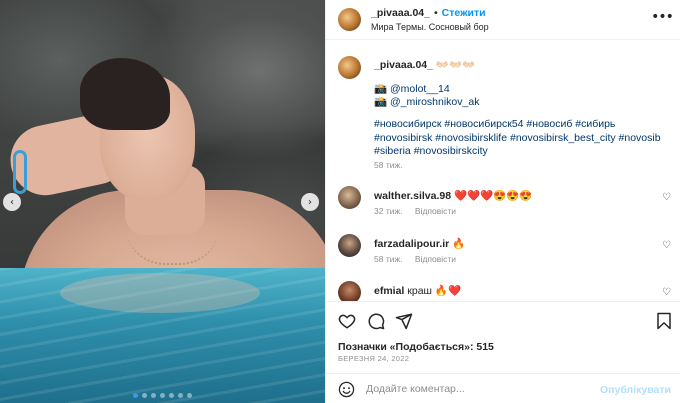  I want to click on comment-time: 32 тиж., so click(388, 211).